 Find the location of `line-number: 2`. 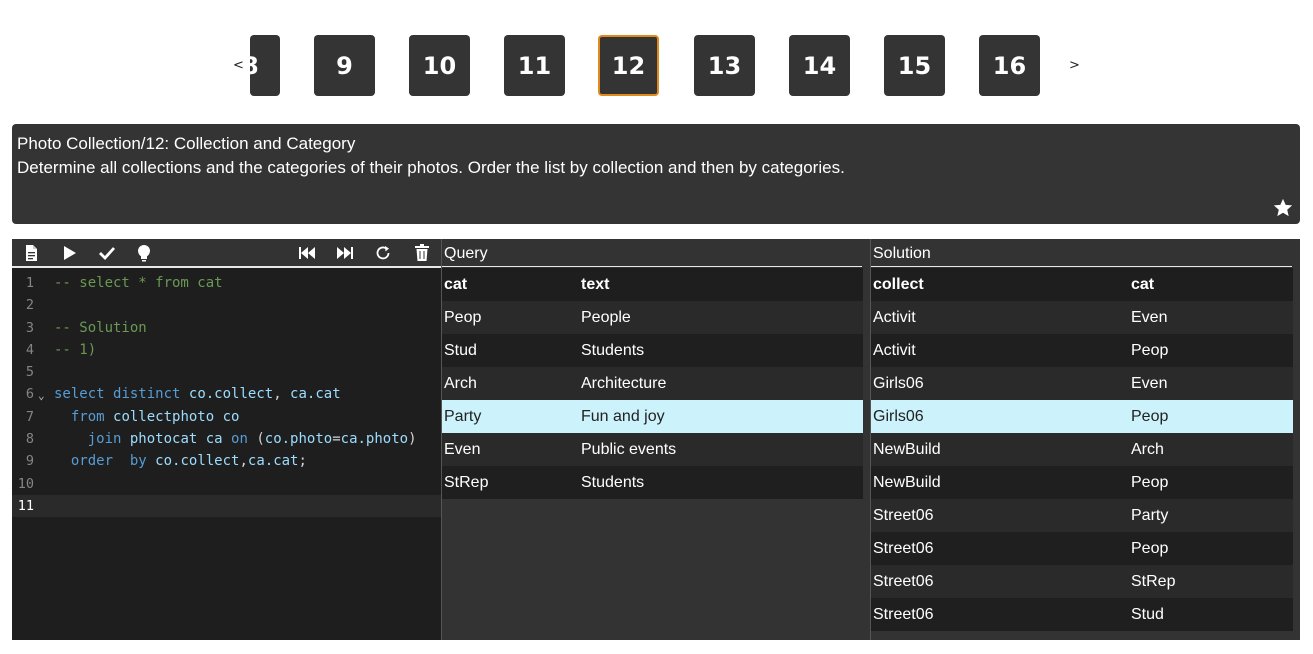

line-number: 2 is located at coordinates (29, 305).